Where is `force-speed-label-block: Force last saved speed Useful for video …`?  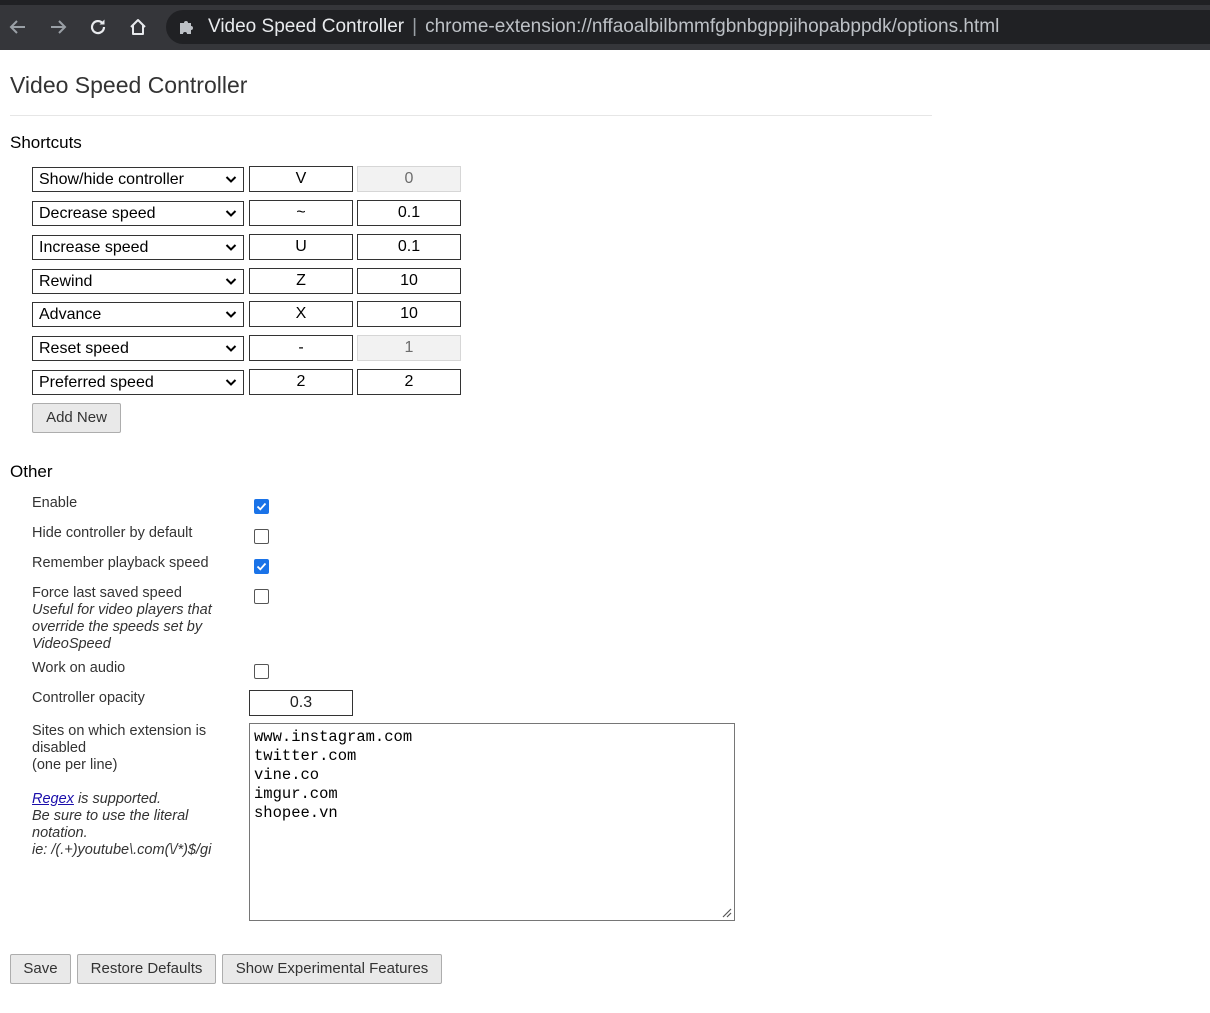
force-speed-label-block: Force last saved speed Useful for video … is located at coordinates (122, 619).